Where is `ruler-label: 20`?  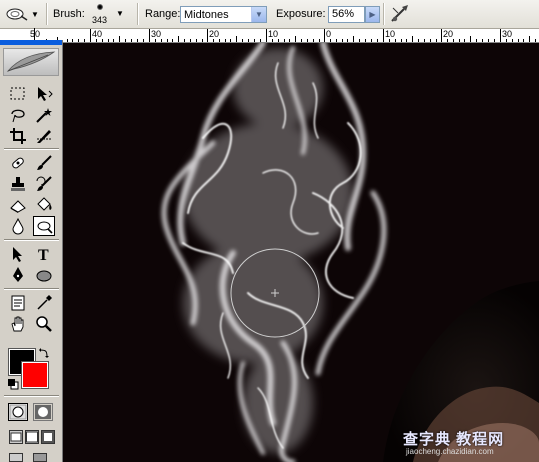 ruler-label: 20 is located at coordinates (448, 34).